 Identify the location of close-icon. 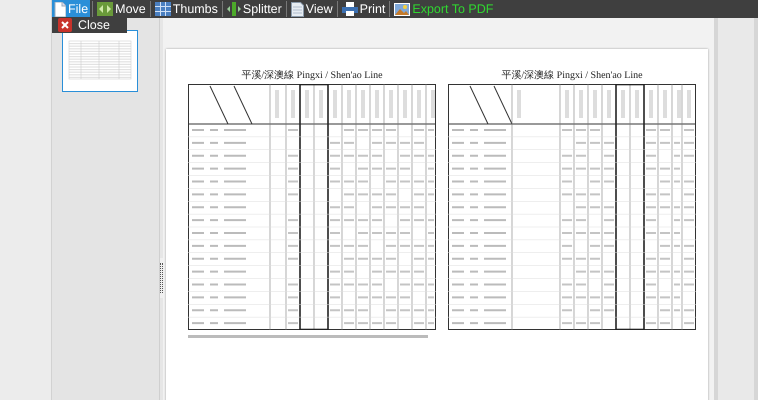
(65, 25).